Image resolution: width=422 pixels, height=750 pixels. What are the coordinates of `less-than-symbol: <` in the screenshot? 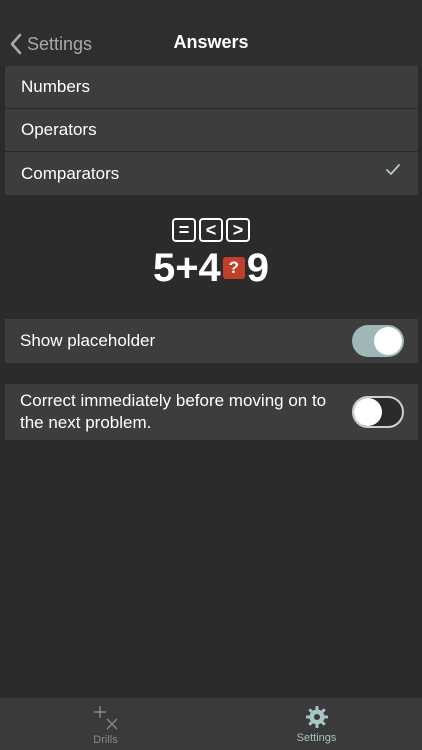 It's located at (211, 230).